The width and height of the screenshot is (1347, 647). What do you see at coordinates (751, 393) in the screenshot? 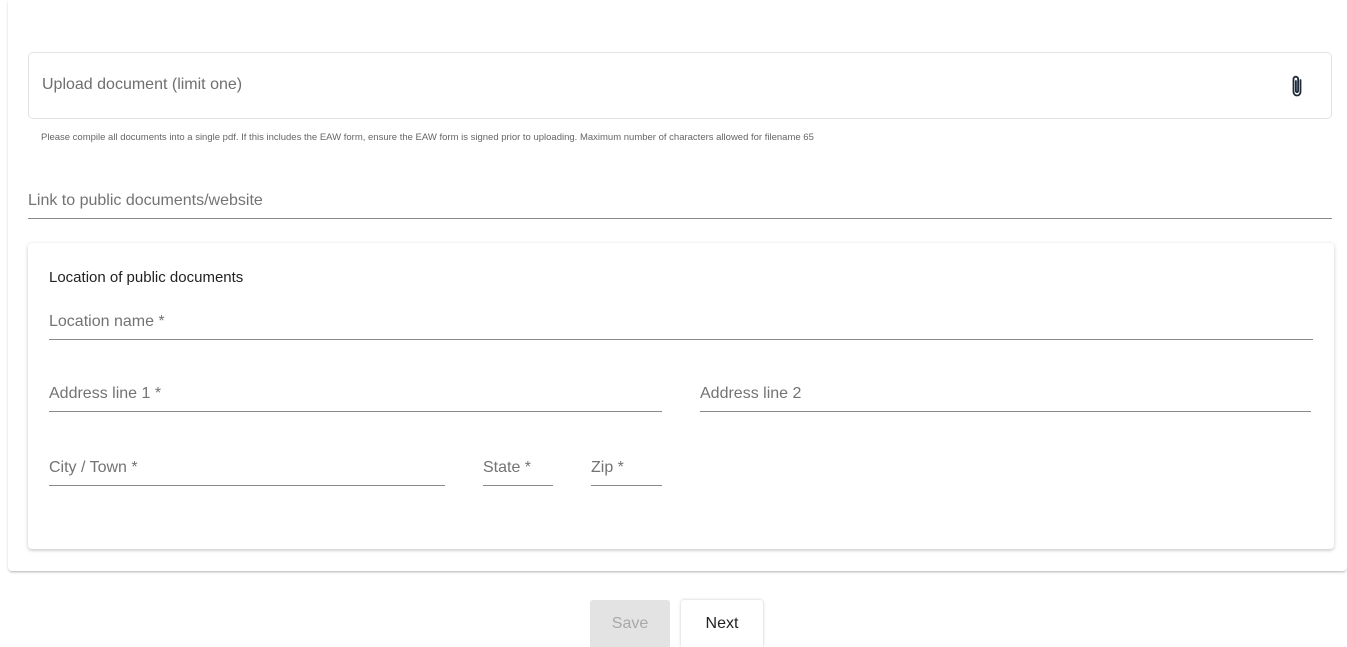
I see `address-line-2-placeholder: Address line 2` at bounding box center [751, 393].